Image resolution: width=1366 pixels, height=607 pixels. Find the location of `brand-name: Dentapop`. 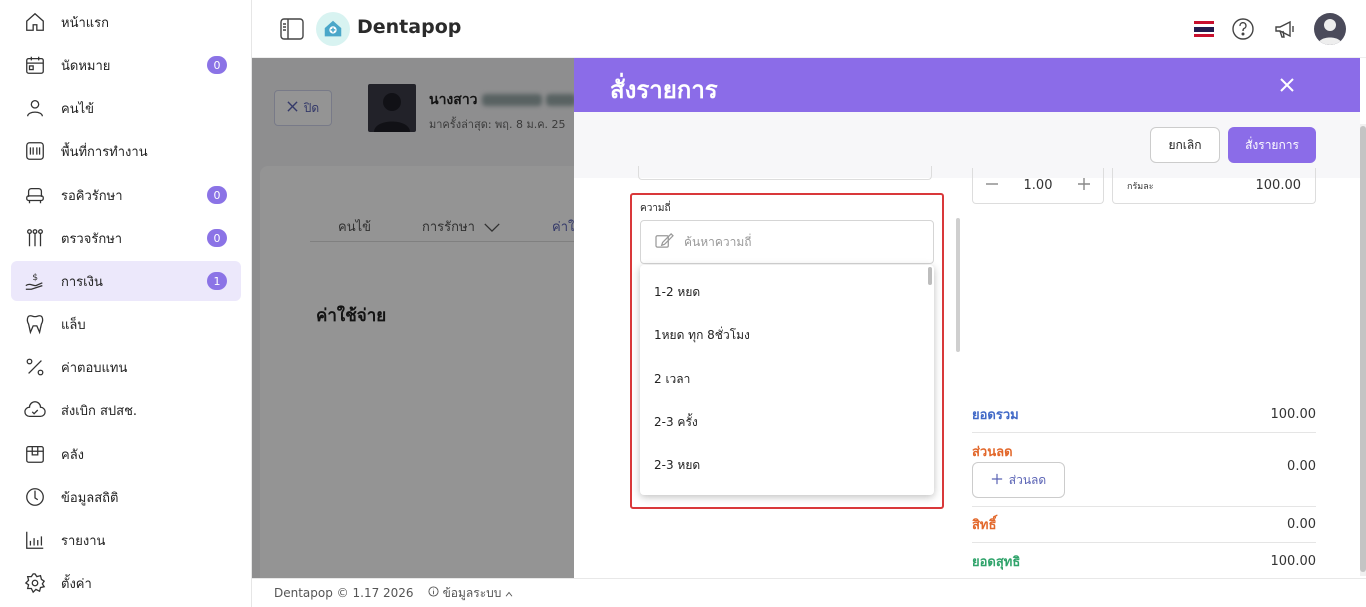

brand-name: Dentapop is located at coordinates (409, 27).